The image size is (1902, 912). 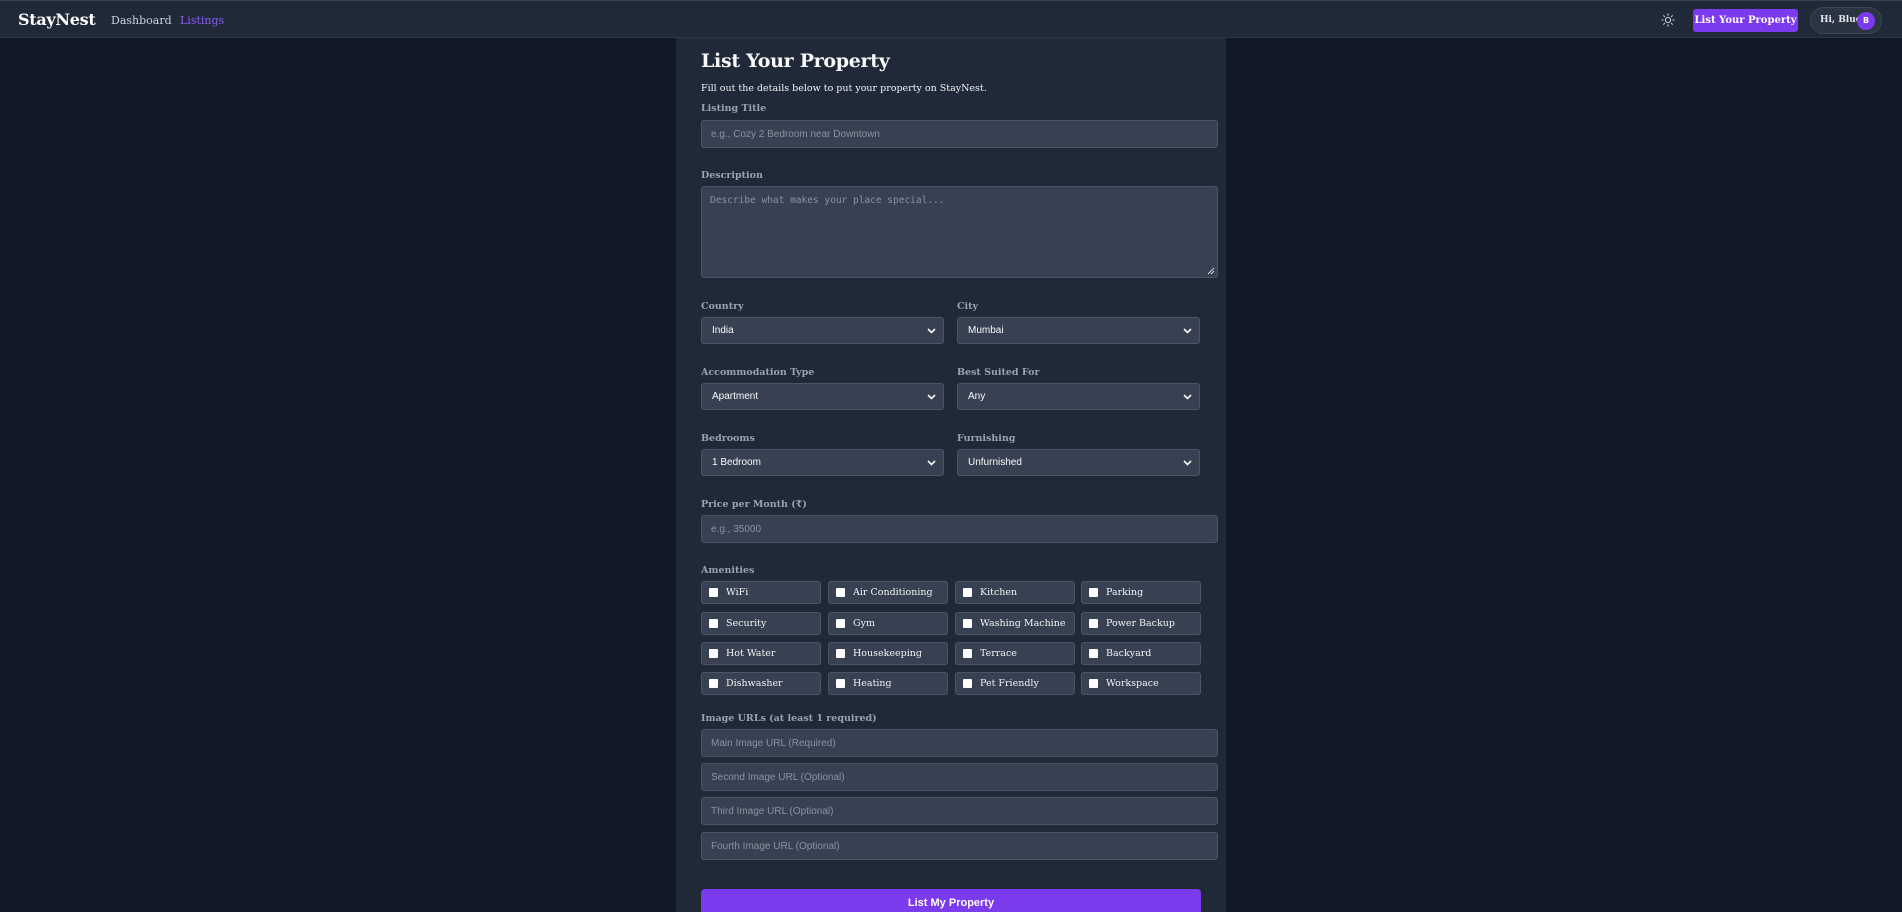 What do you see at coordinates (959, 811) in the screenshot?
I see `third-image-url-input` at bounding box center [959, 811].